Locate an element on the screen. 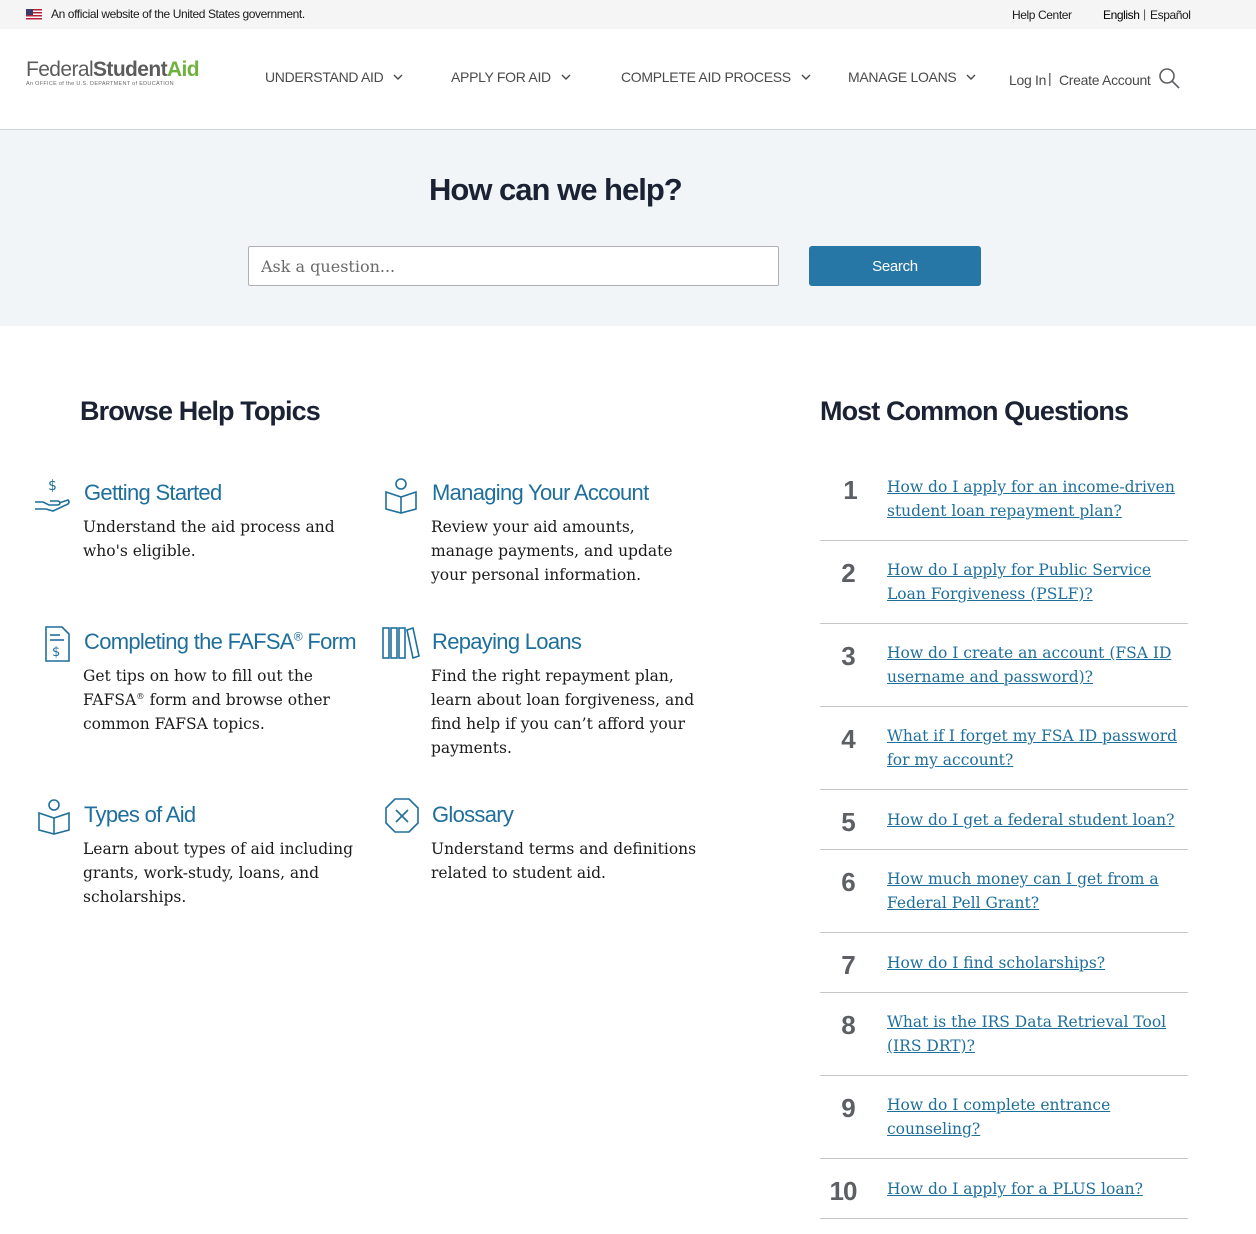  question-link: How do I apply for a PLUS loan? is located at coordinates (1037, 1189).